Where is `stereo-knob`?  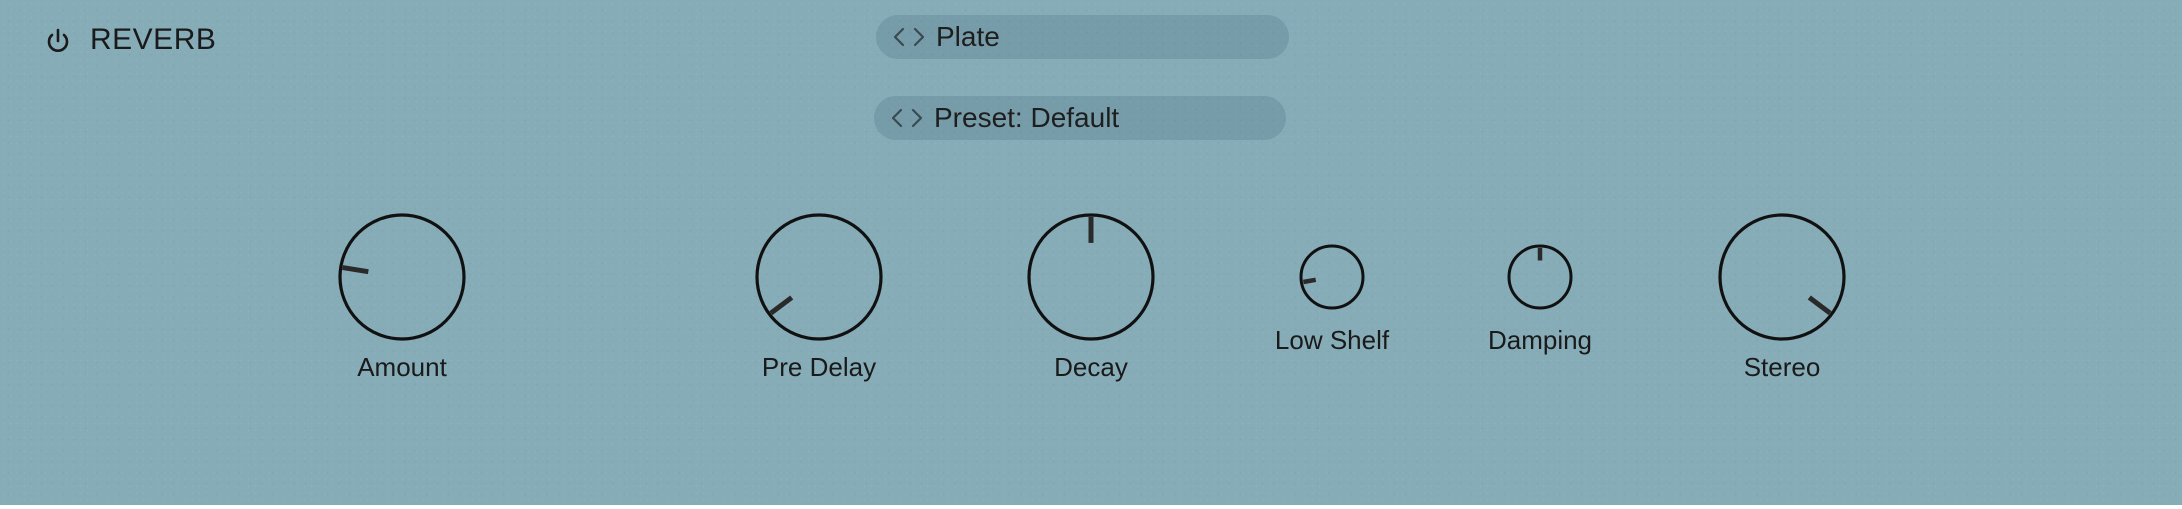
stereo-knob is located at coordinates (1782, 277).